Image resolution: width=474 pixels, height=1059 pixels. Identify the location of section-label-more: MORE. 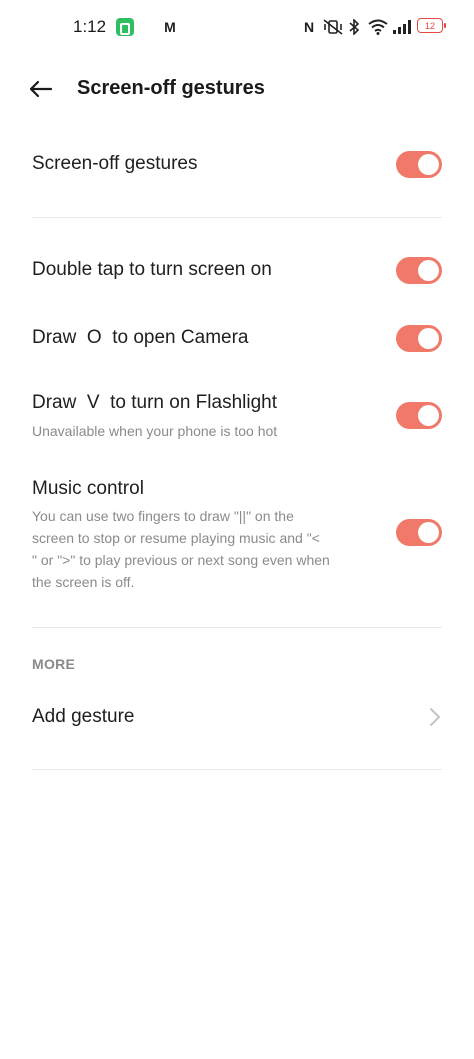
(54, 664).